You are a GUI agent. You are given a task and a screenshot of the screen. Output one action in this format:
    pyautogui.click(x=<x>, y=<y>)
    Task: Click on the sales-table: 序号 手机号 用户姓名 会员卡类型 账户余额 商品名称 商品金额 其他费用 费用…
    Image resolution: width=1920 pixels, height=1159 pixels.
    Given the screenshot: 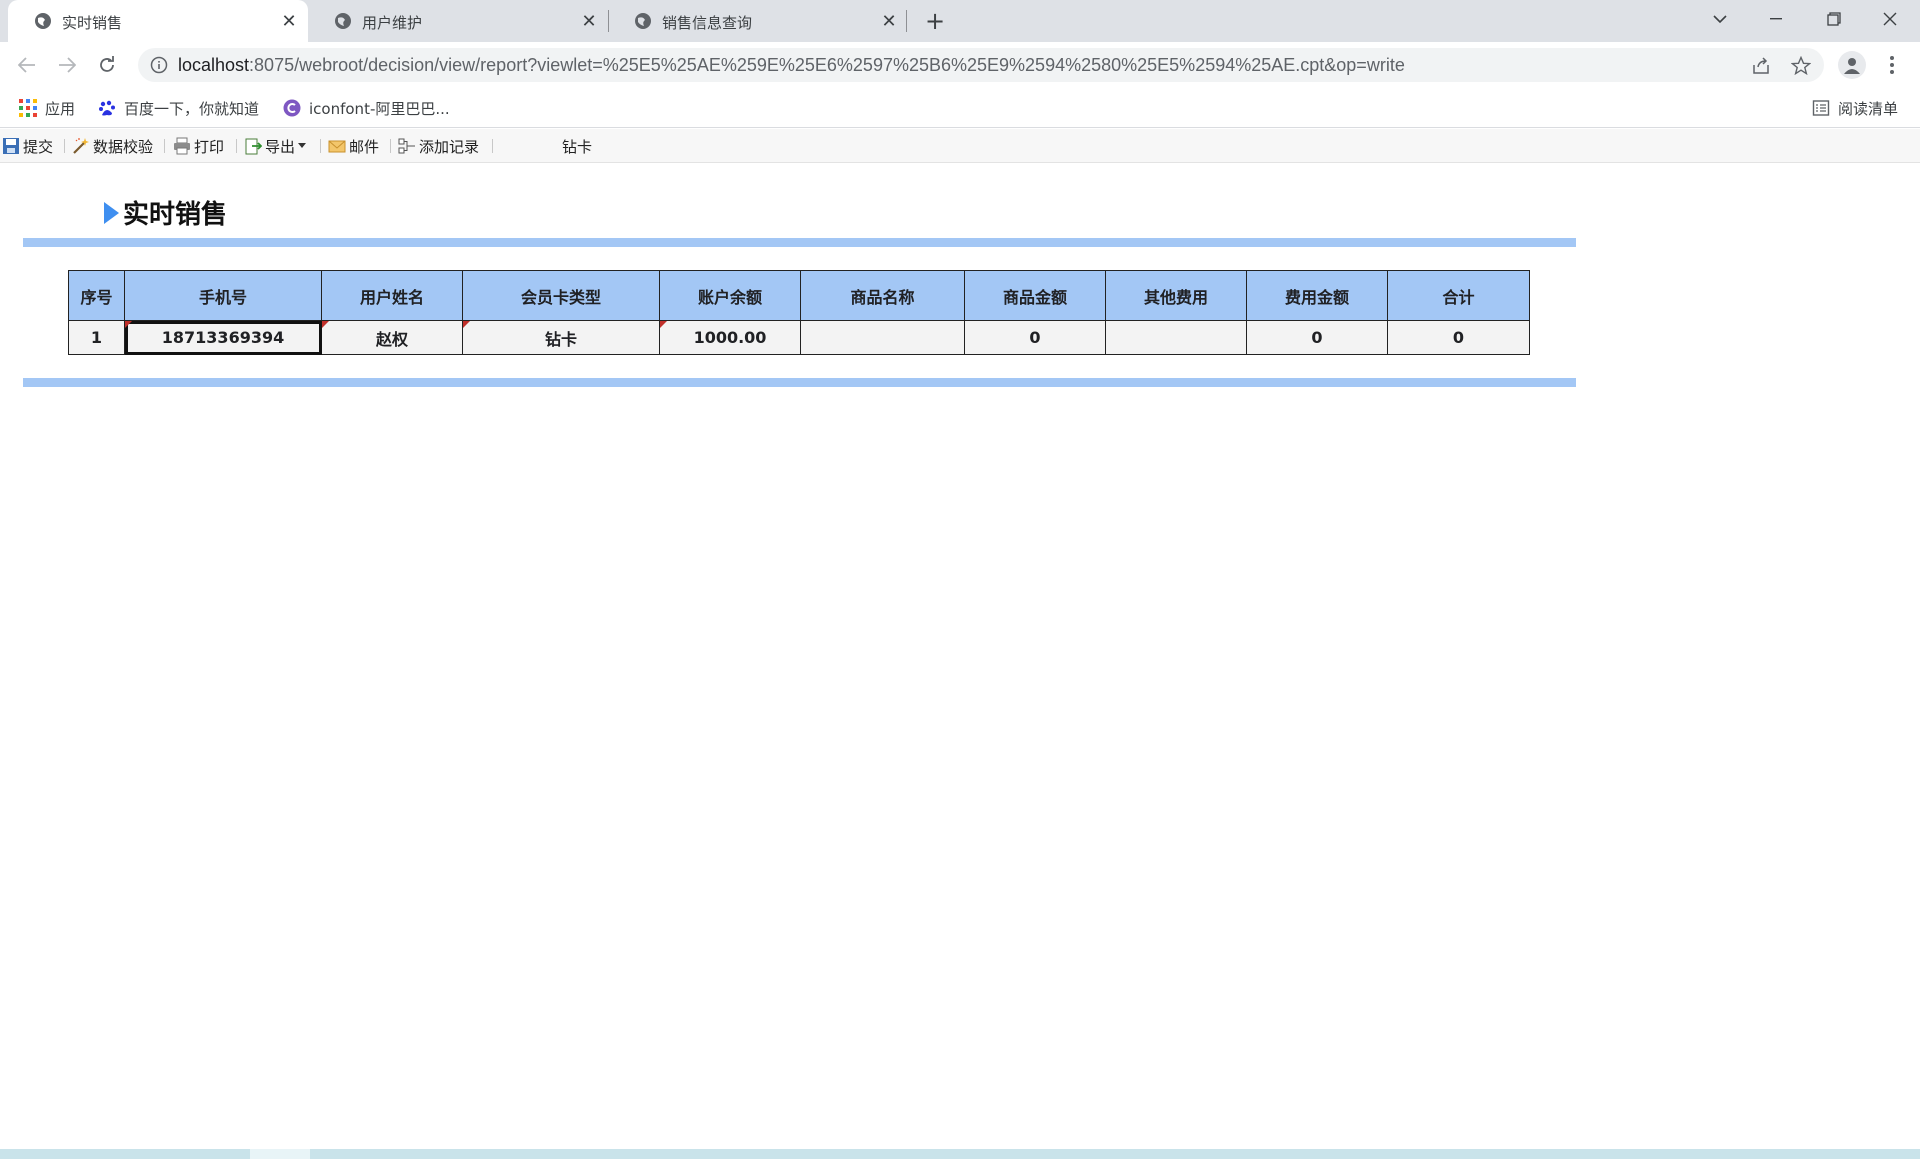 What is the action you would take?
    pyautogui.click(x=799, y=312)
    